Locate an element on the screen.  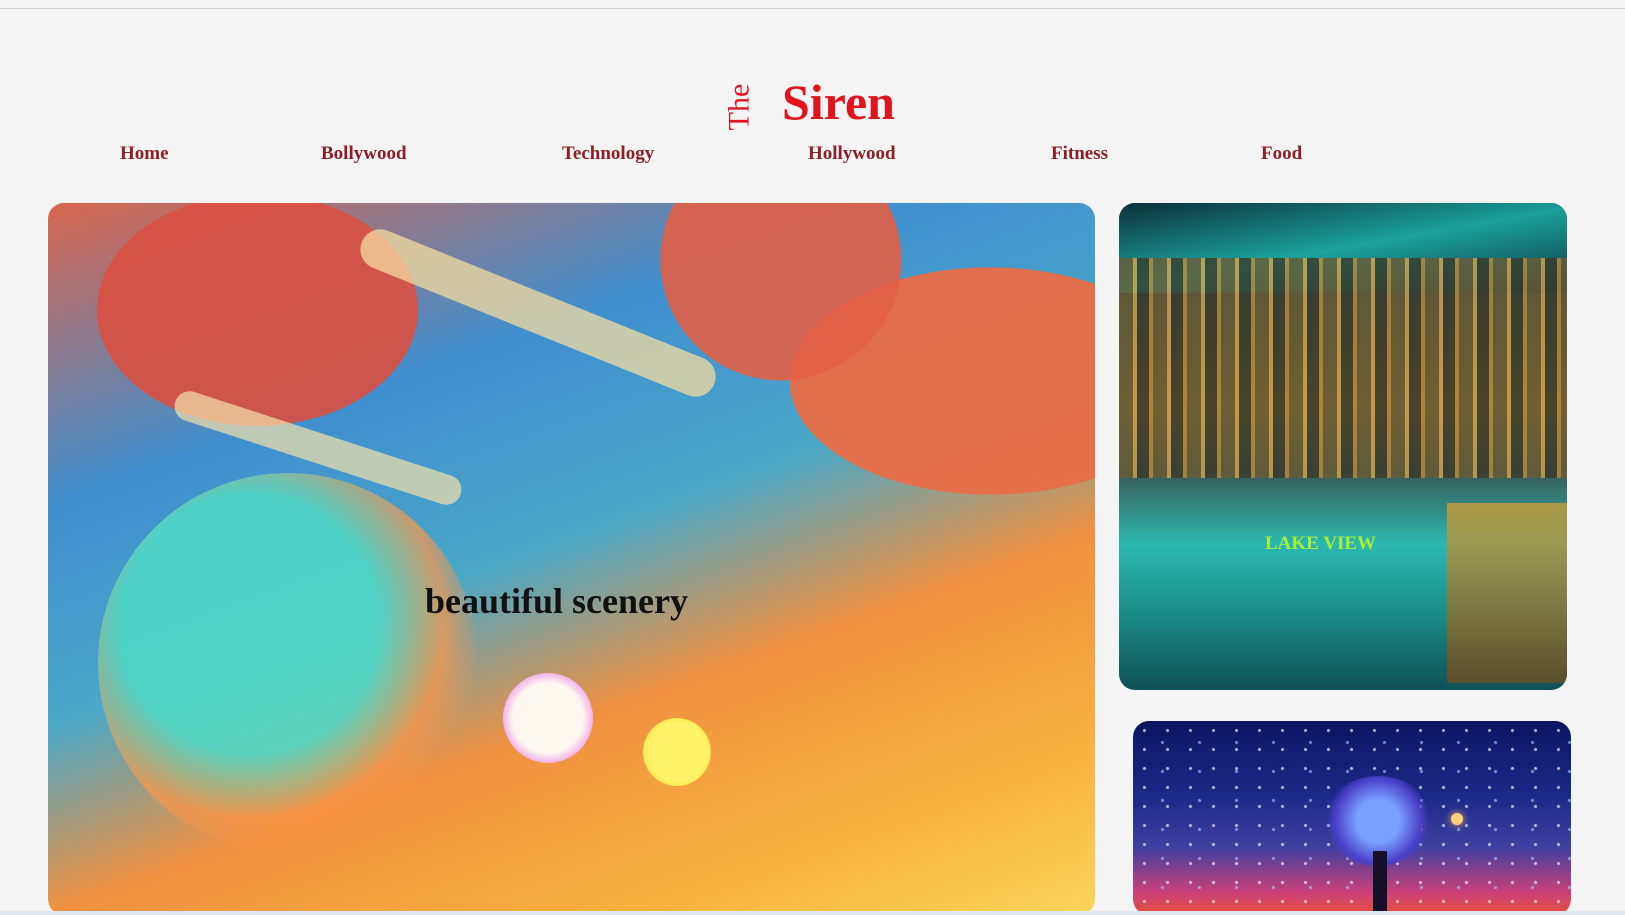
site-logo: The Siren is located at coordinates (835, 102).